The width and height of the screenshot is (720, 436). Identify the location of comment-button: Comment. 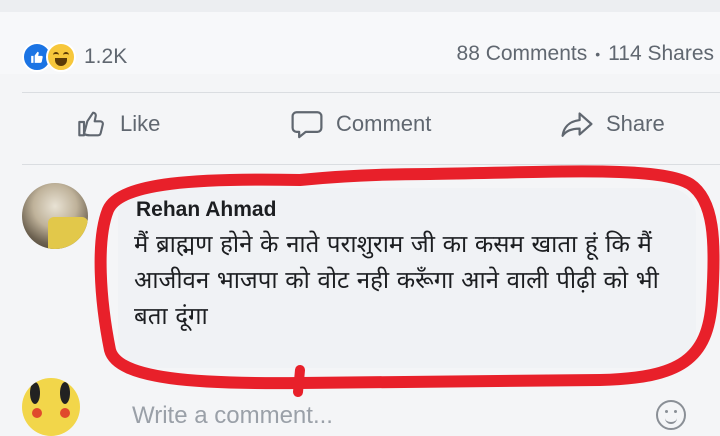
(360, 124).